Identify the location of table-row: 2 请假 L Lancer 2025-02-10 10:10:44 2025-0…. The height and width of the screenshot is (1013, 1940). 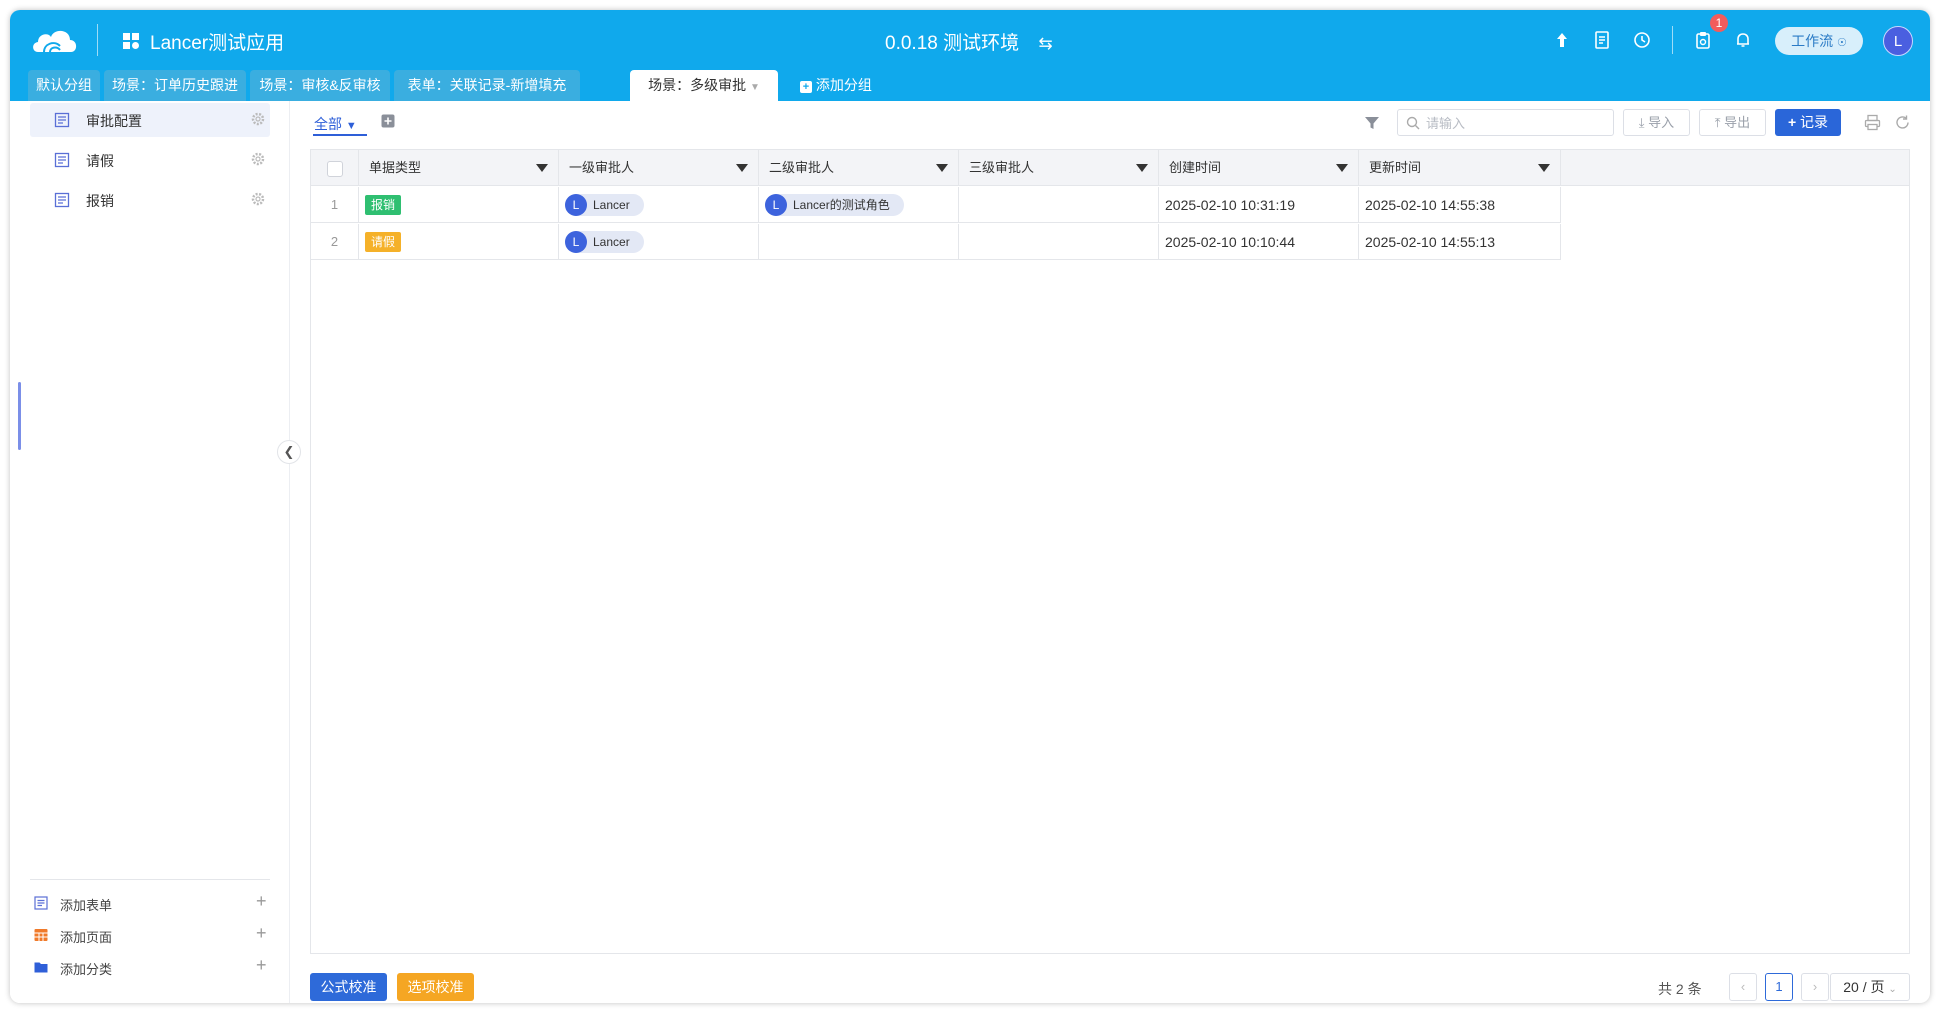
(936, 242).